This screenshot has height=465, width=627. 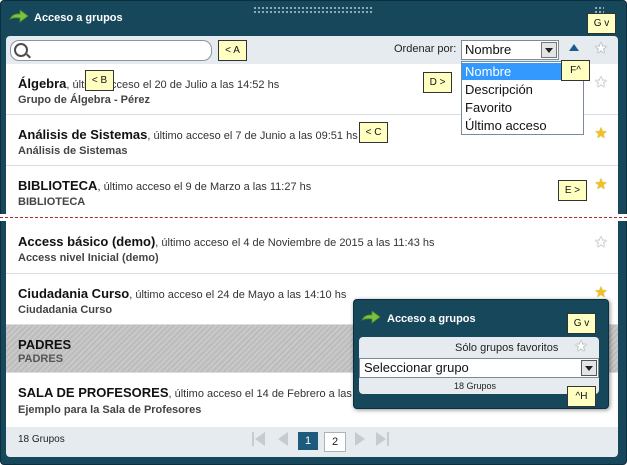 What do you see at coordinates (581, 396) in the screenshot?
I see `callout-h: ^H` at bounding box center [581, 396].